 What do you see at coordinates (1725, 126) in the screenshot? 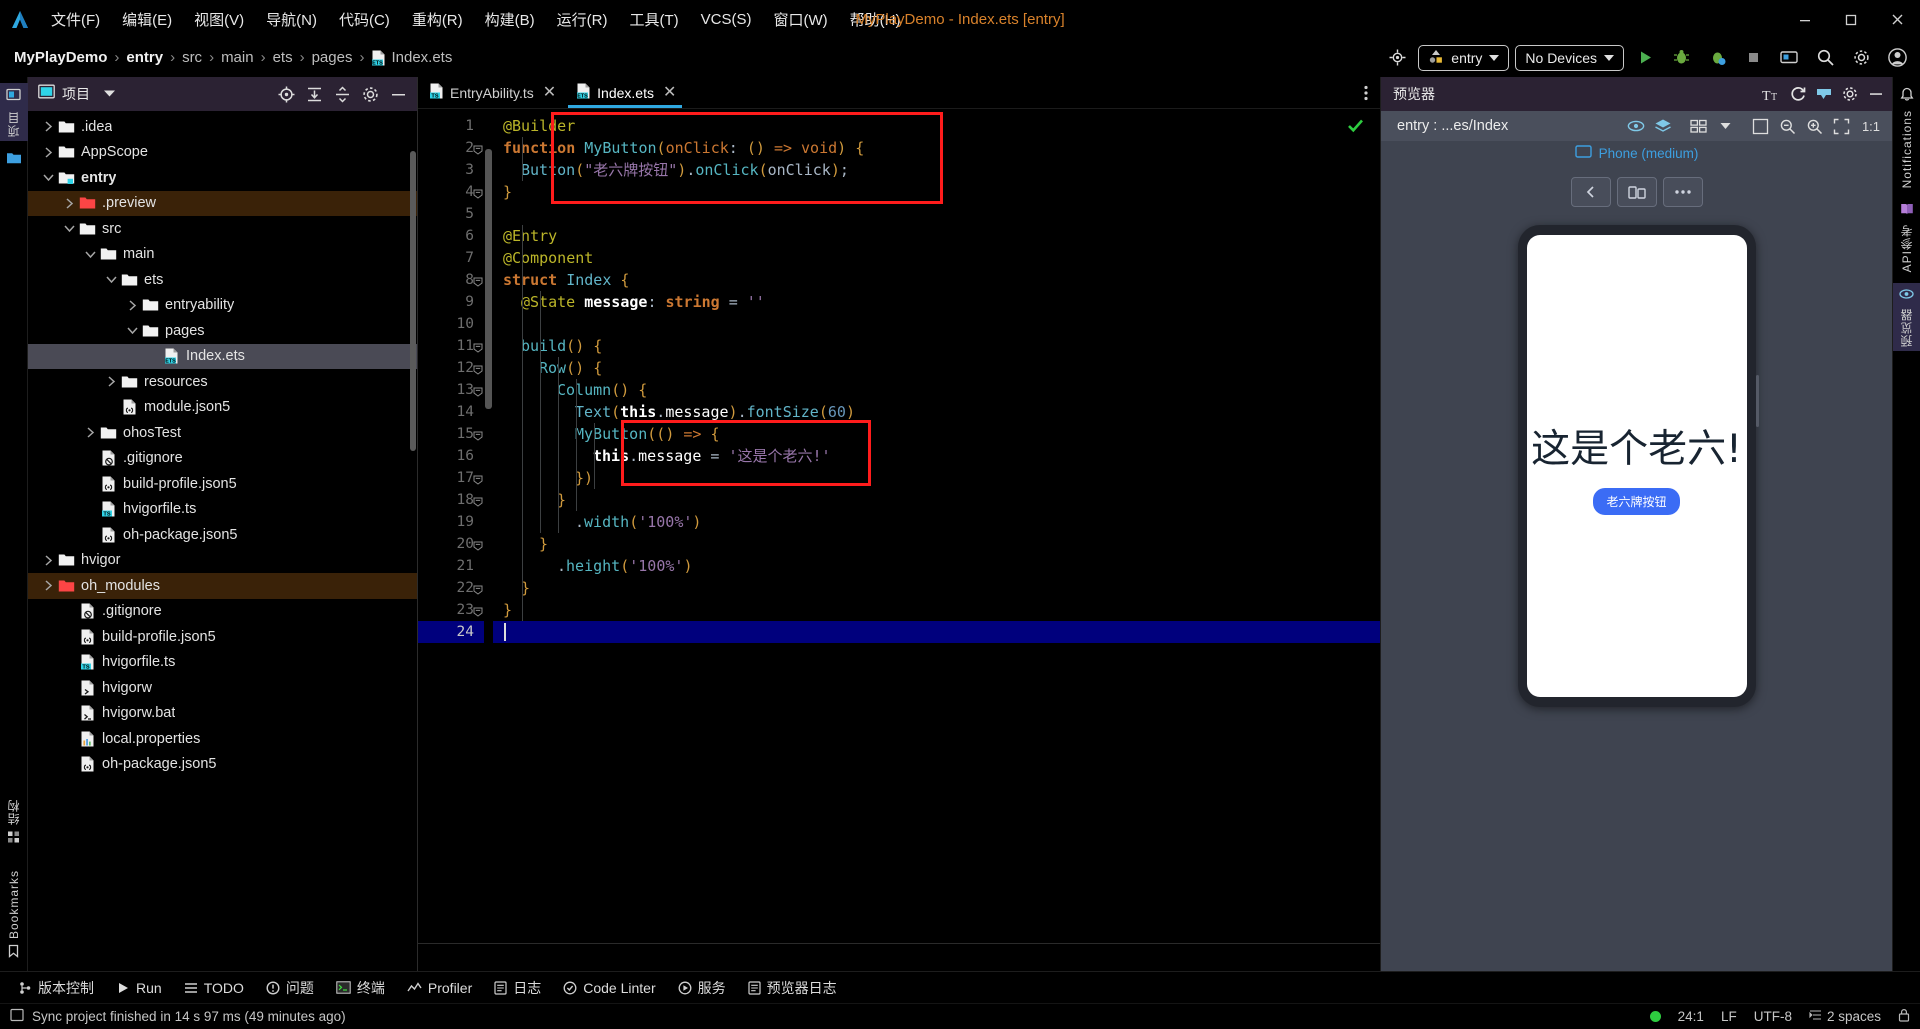
I see `grid-dropdown-icon` at bounding box center [1725, 126].